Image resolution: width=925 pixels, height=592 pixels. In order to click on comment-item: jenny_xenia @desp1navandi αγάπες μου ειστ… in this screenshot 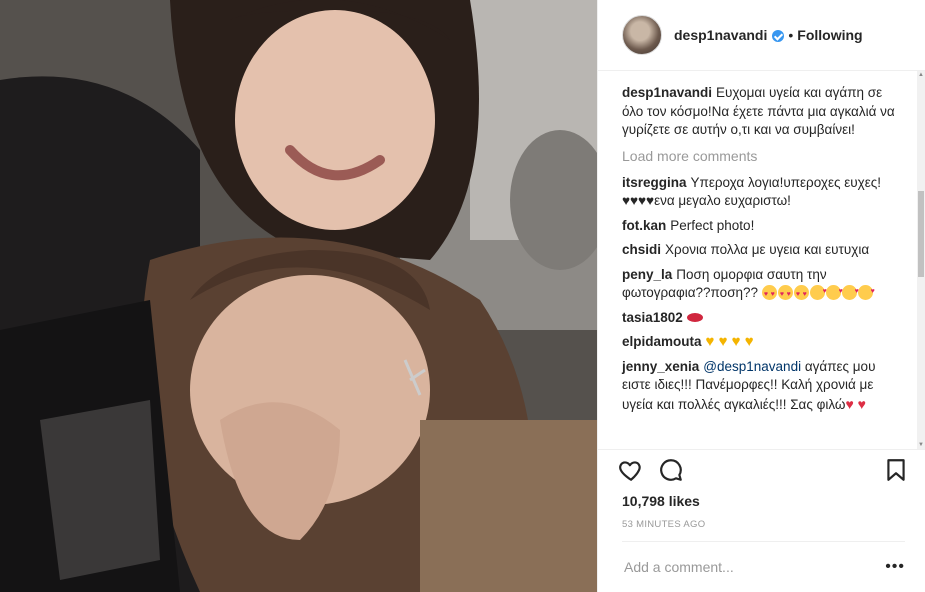, I will do `click(761, 386)`.